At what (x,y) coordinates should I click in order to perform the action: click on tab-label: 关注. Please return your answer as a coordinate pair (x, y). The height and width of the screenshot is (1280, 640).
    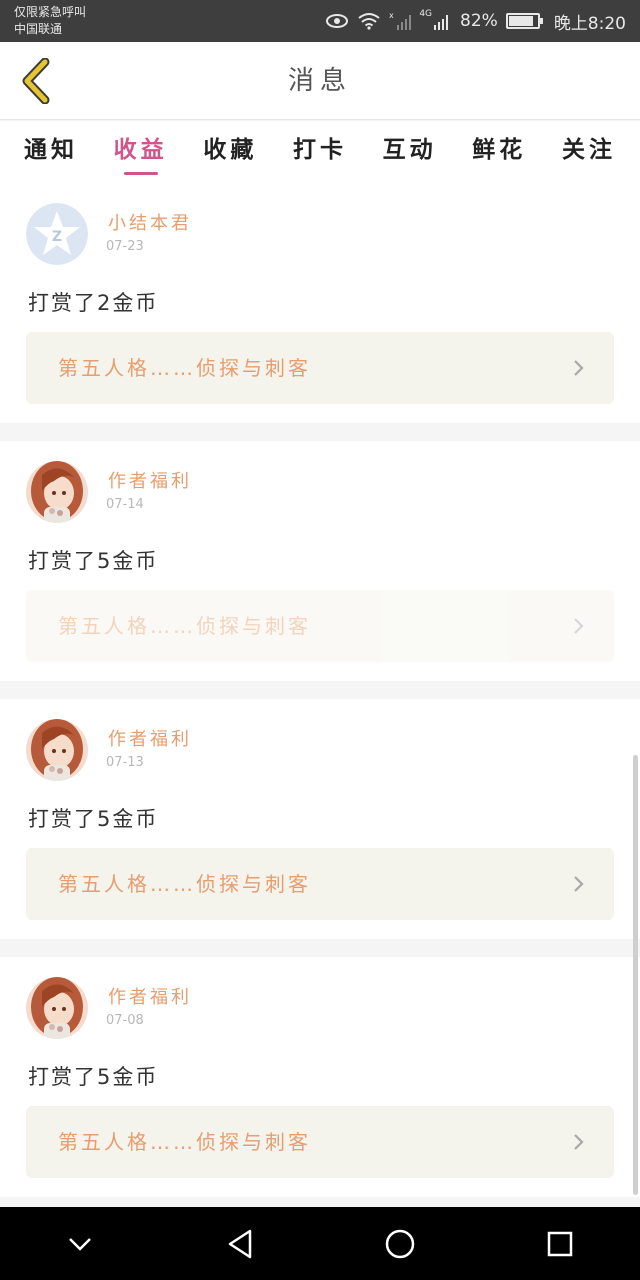
    Looking at the image, I should click on (588, 150).